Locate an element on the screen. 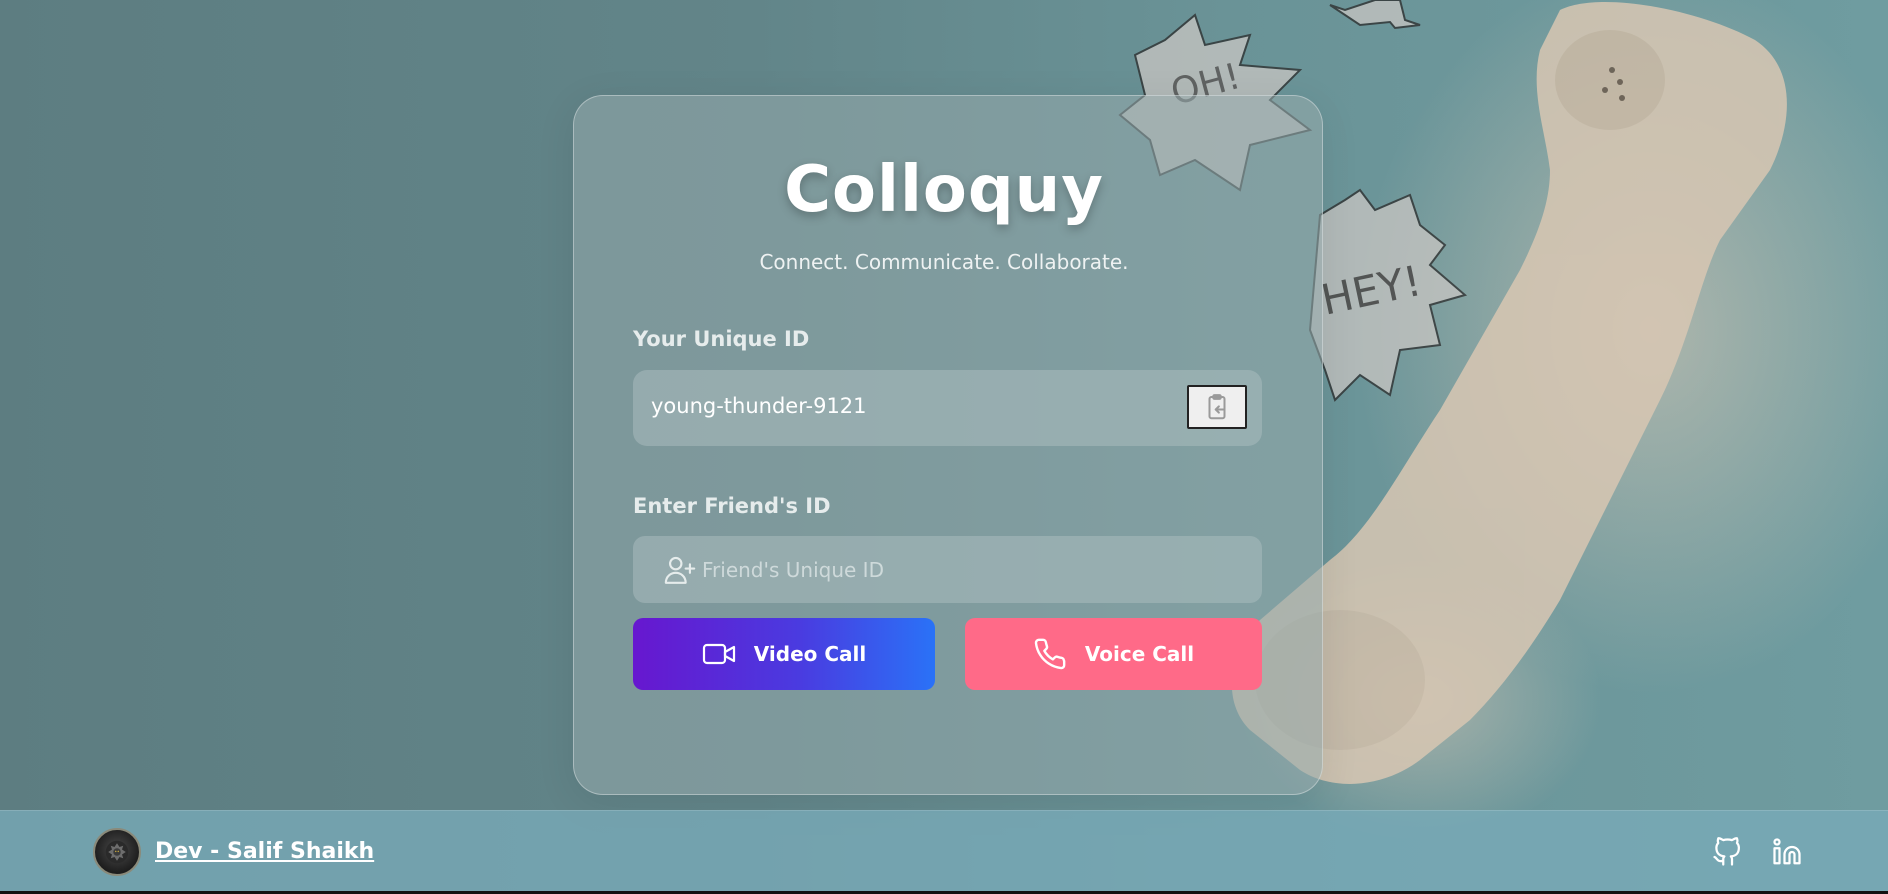  friend-id-field is located at coordinates (947, 569).